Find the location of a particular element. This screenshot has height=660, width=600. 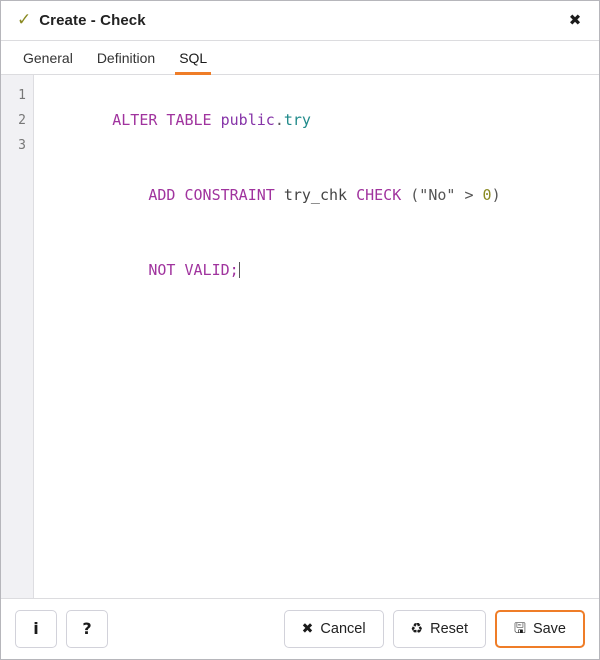

sql-token-identifier: try is located at coordinates (297, 120).